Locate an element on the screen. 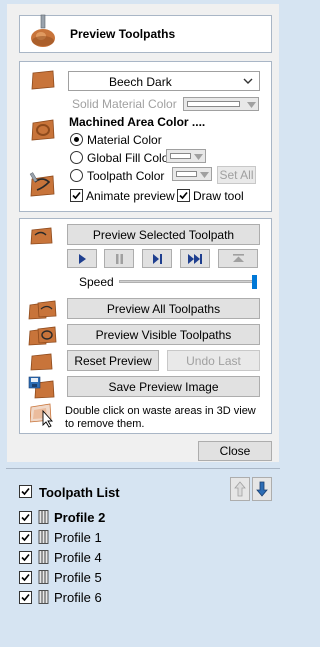  material-select-value: Beech Dark is located at coordinates (140, 82).